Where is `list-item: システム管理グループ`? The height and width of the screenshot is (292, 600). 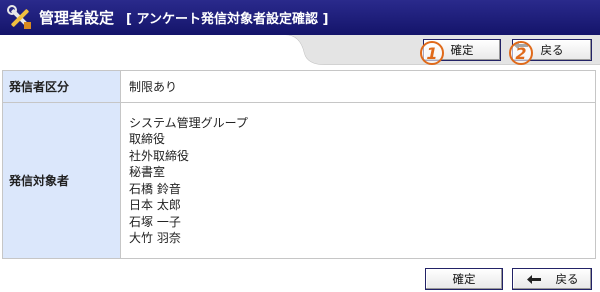
list-item: システム管理グループ is located at coordinates (188, 122).